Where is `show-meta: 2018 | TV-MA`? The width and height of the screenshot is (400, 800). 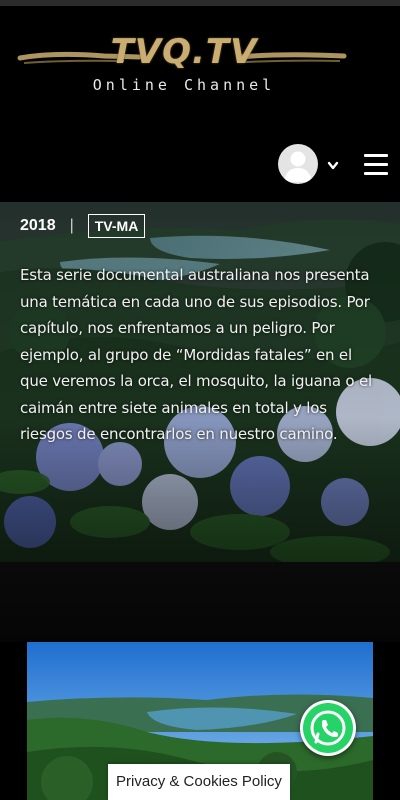
show-meta: 2018 | TV-MA is located at coordinates (83, 226).